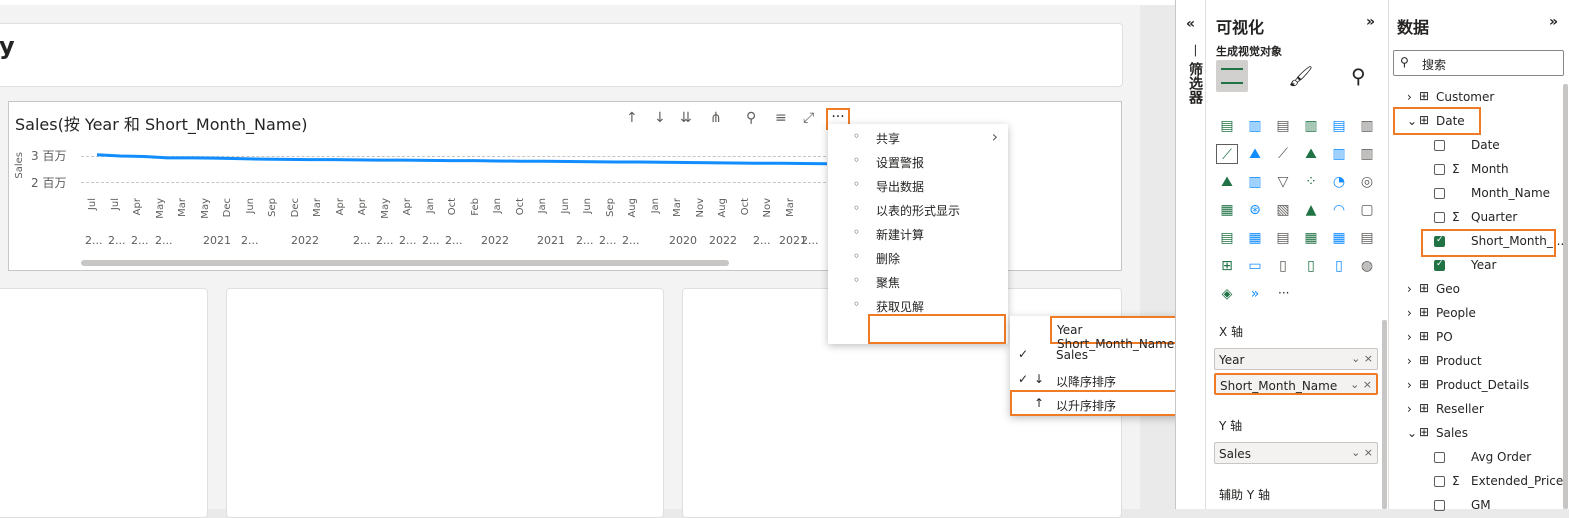 The height and width of the screenshot is (518, 1569). Describe the element at coordinates (1190, 24) in the screenshot. I see `collapse-icon: «` at that location.